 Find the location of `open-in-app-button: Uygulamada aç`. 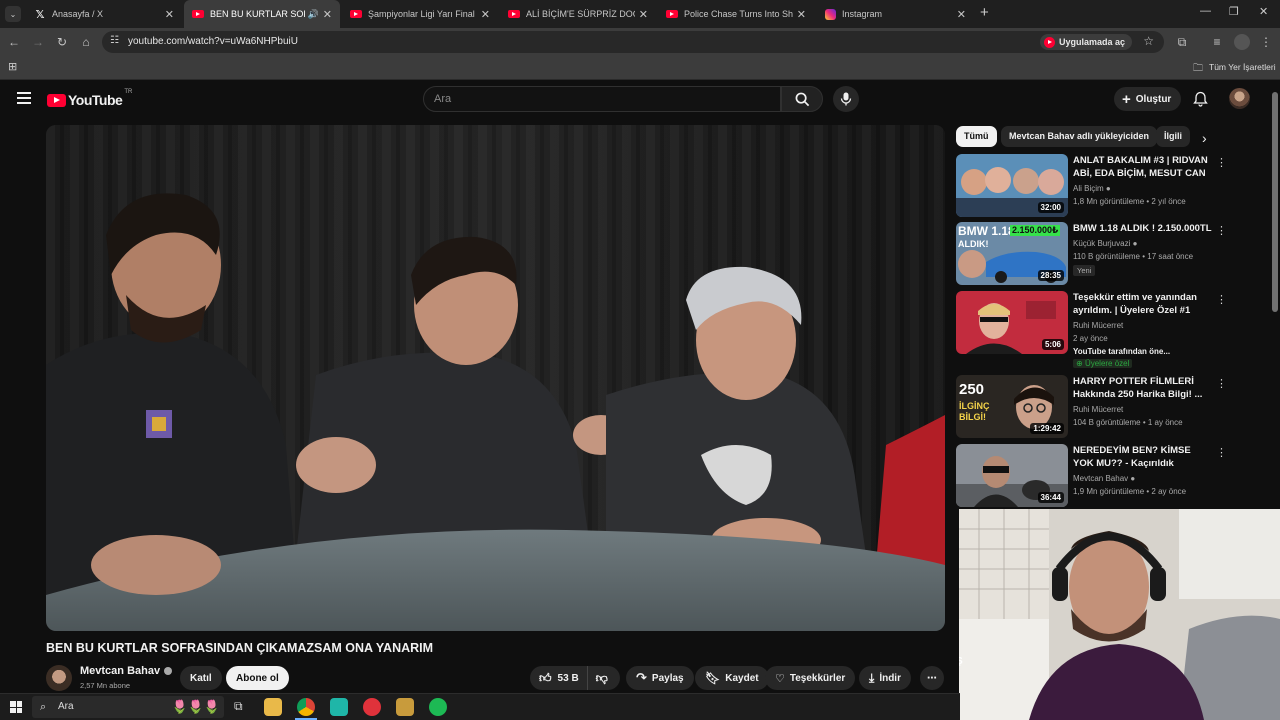

open-in-app-button: Uygulamada aç is located at coordinates (1085, 42).